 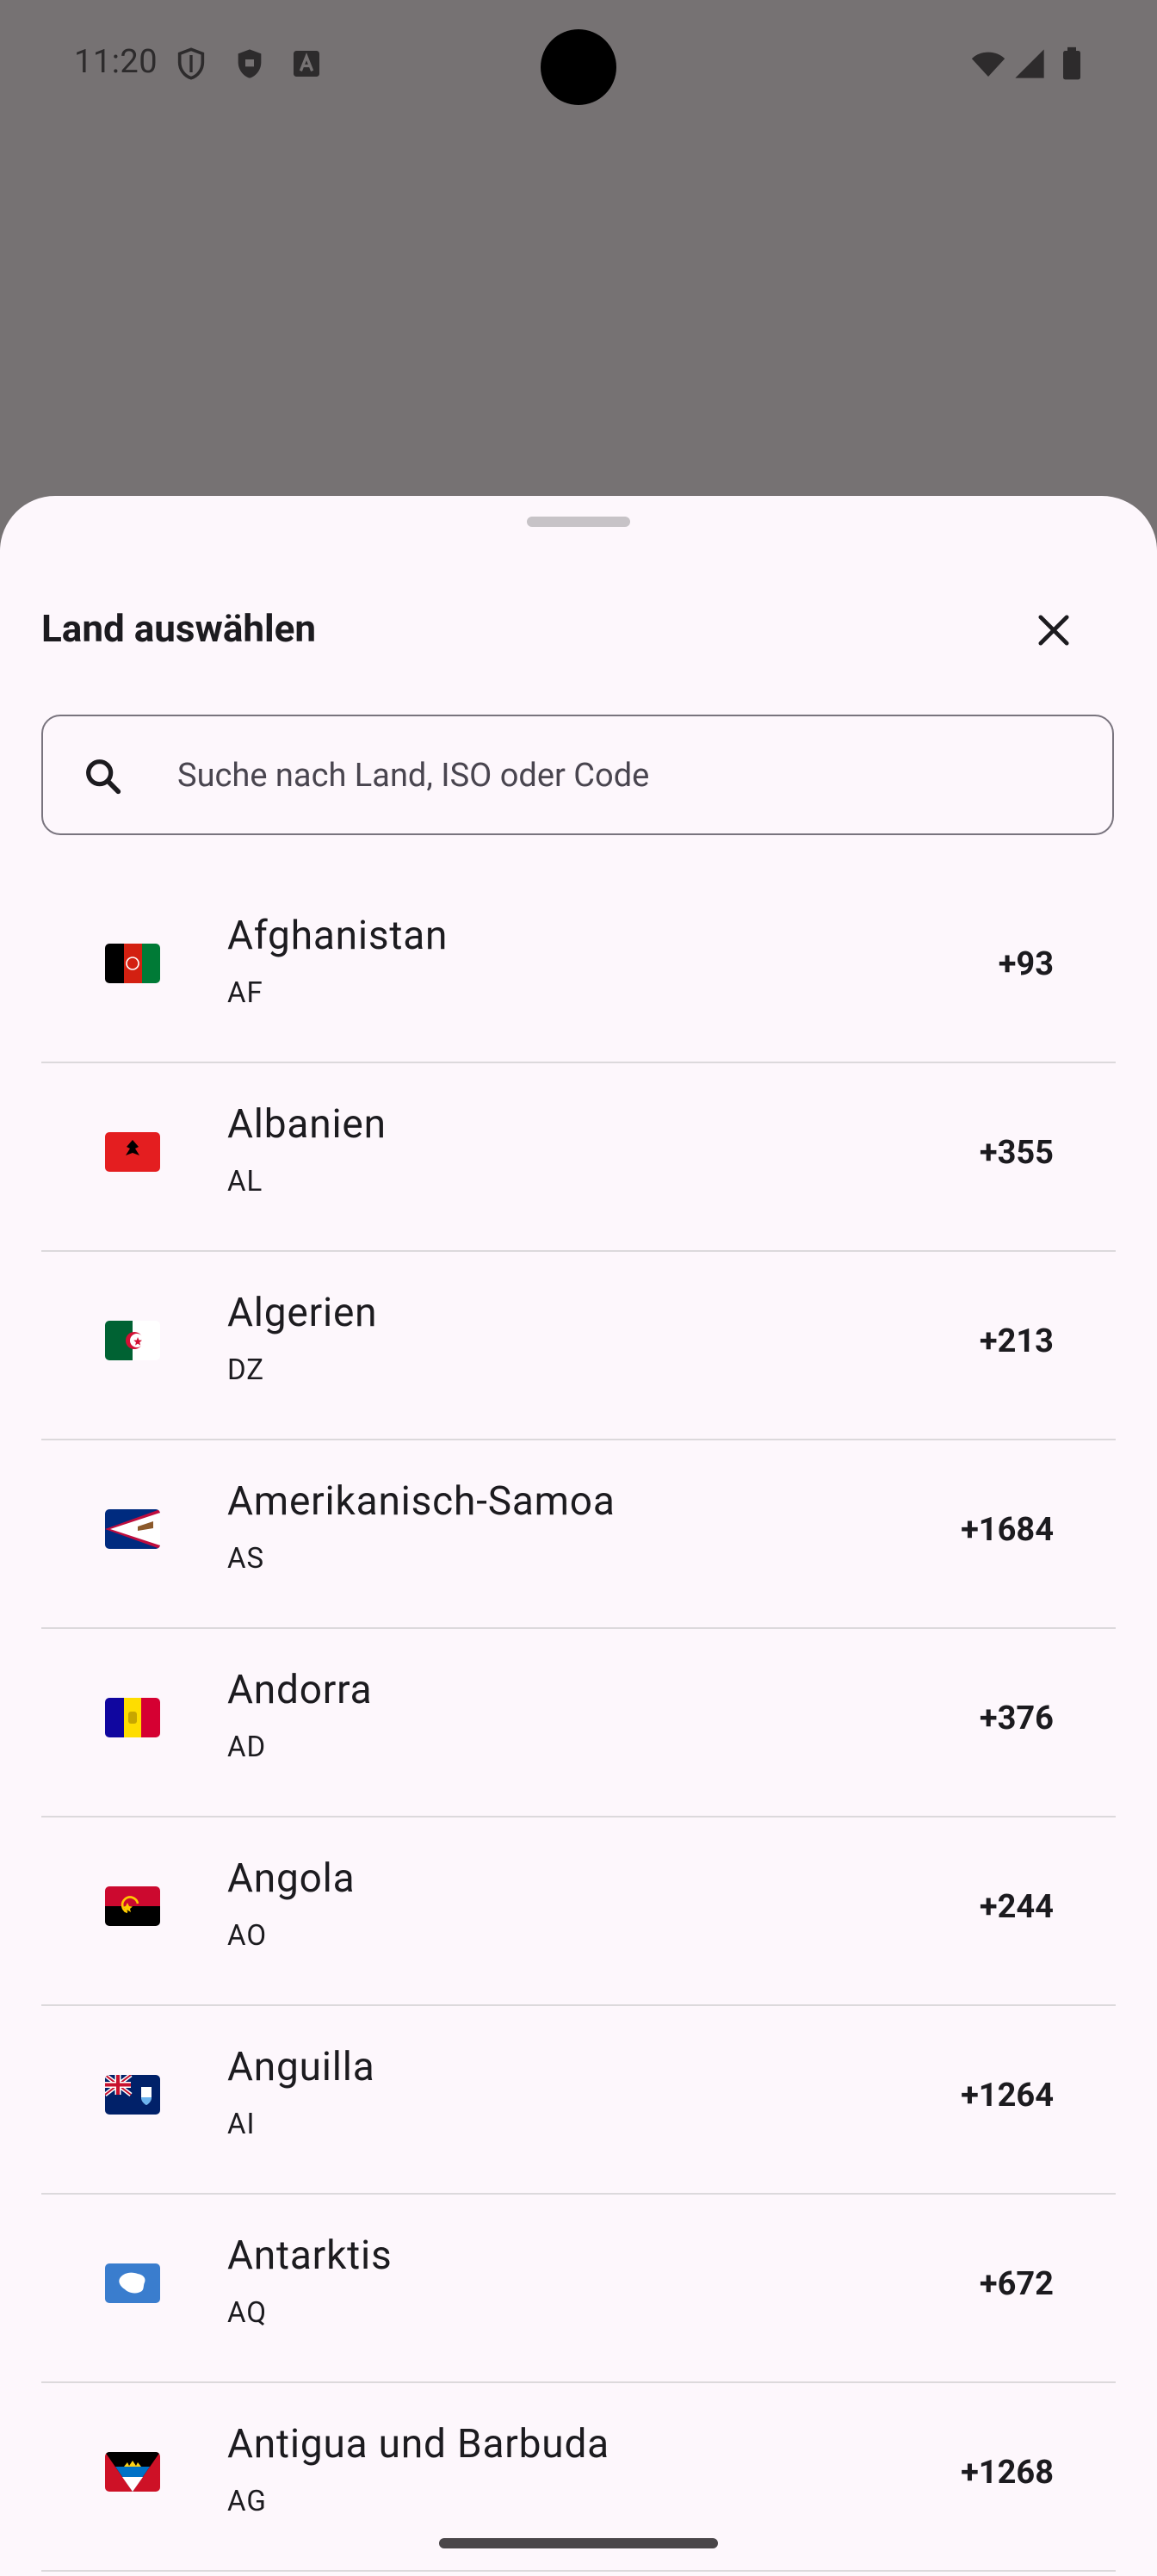 What do you see at coordinates (1071, 63) in the screenshot?
I see `battery-icon` at bounding box center [1071, 63].